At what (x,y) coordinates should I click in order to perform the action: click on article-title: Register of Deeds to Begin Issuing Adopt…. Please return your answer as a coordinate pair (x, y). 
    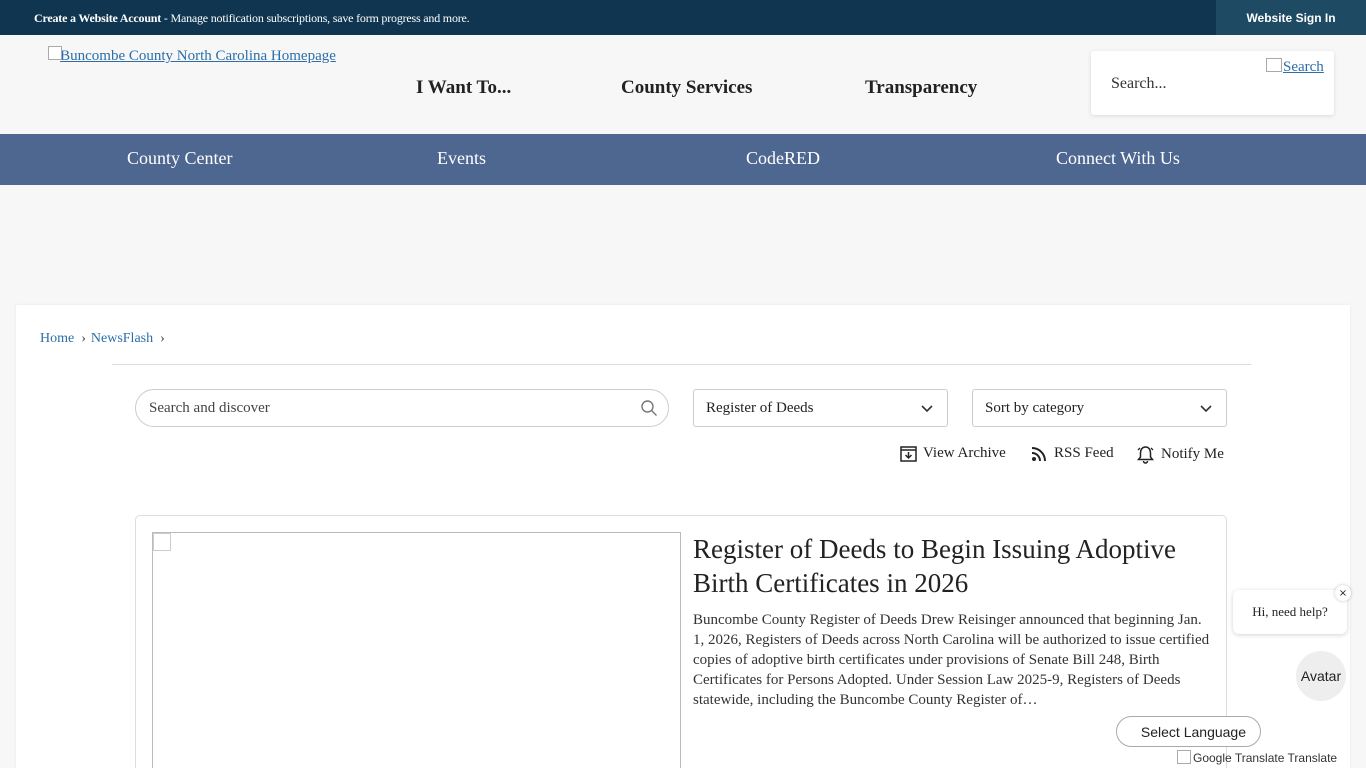
    Looking at the image, I should click on (953, 566).